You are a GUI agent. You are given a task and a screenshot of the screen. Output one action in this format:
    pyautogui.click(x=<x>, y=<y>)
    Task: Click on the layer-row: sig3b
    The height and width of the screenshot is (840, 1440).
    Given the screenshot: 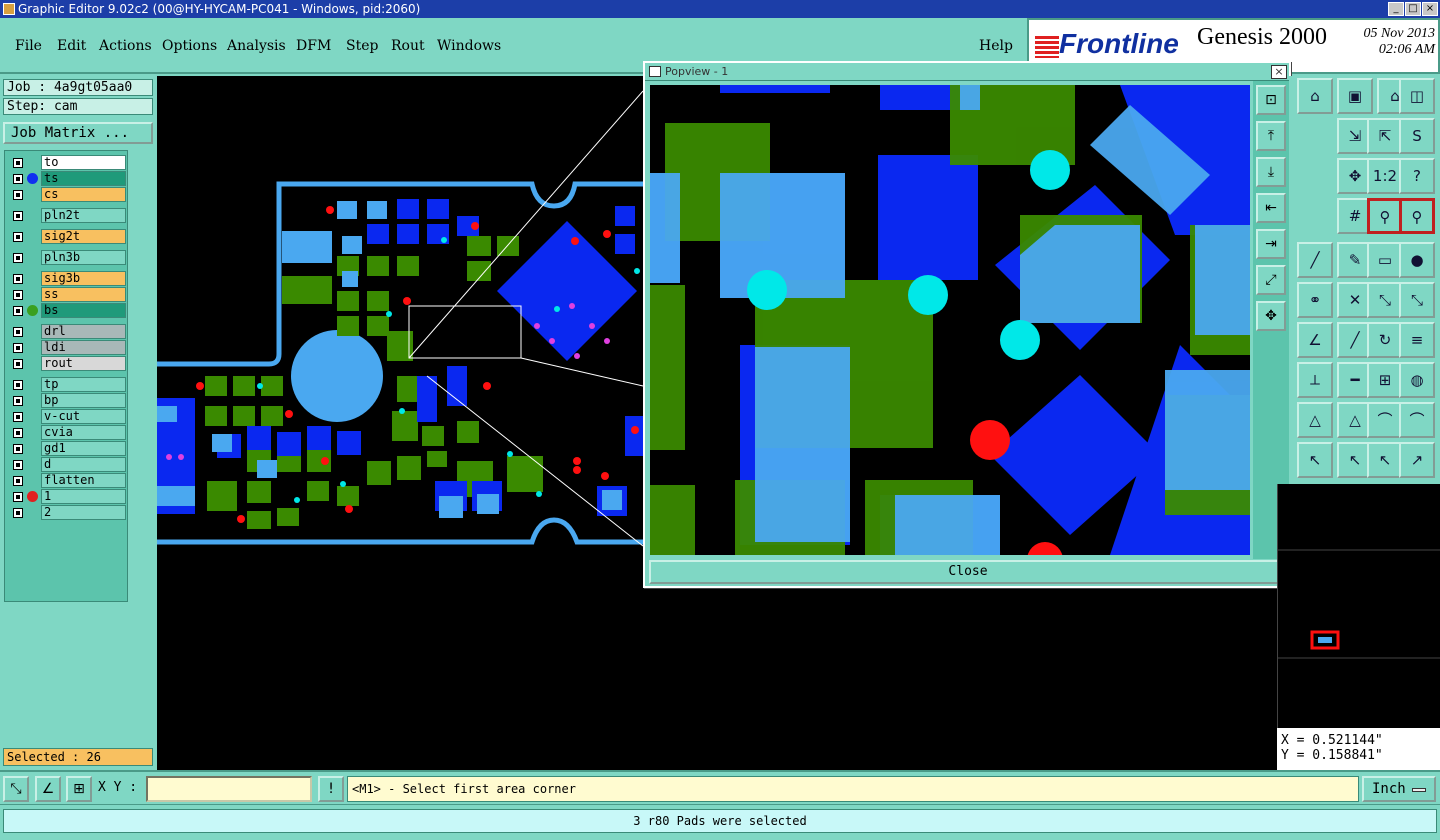 What is the action you would take?
    pyautogui.click(x=67, y=278)
    